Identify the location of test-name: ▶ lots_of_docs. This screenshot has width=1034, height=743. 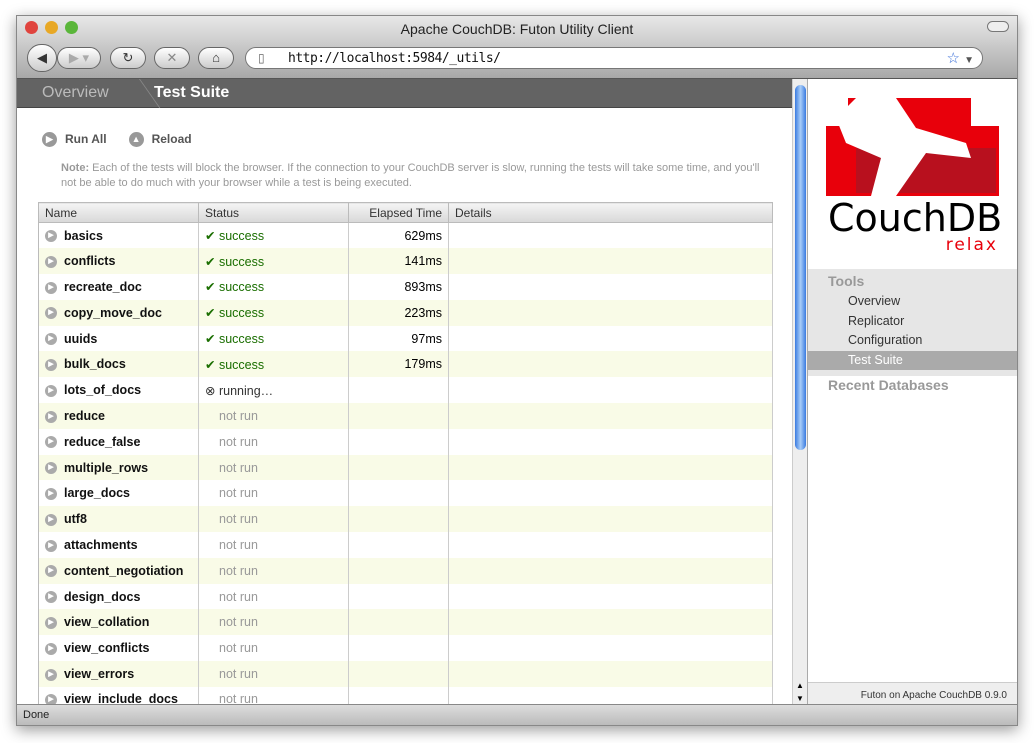
(118, 390).